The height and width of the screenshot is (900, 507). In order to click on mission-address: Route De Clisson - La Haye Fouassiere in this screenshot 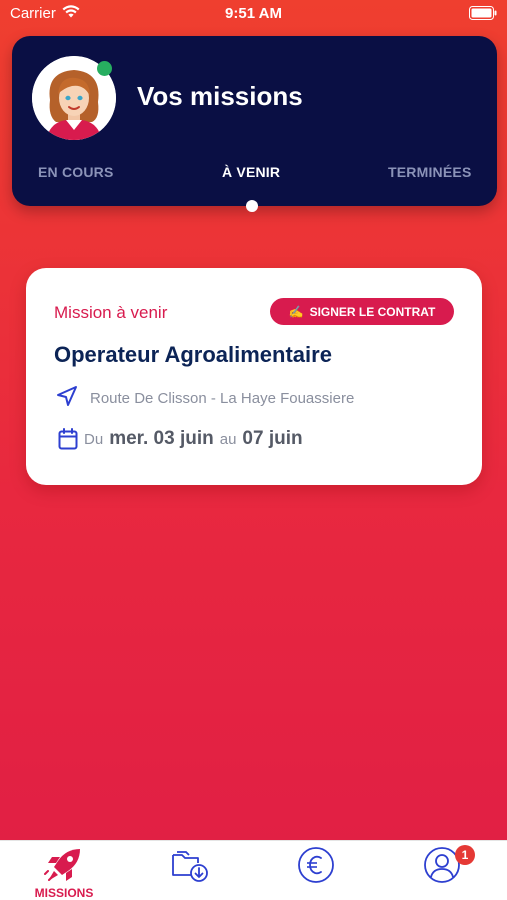, I will do `click(222, 398)`.